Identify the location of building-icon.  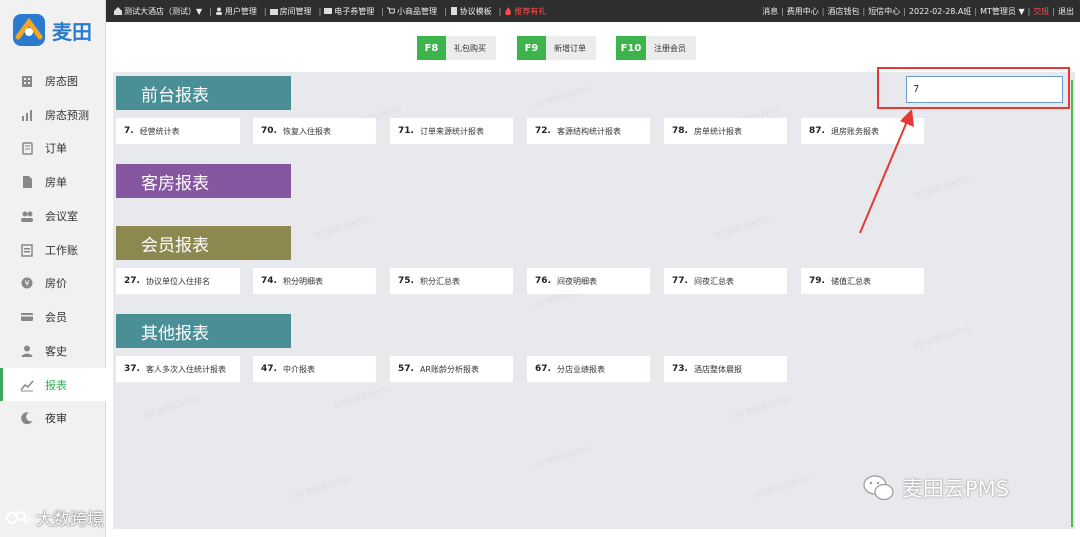
(27, 81).